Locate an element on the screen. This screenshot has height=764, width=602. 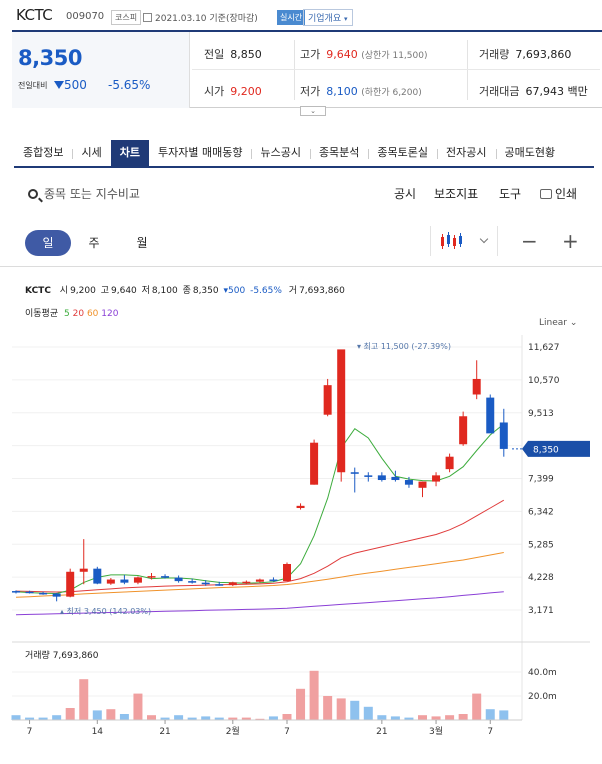
max-annotation: ▾ 최고 11,500 (-27.39%) is located at coordinates (404, 346).